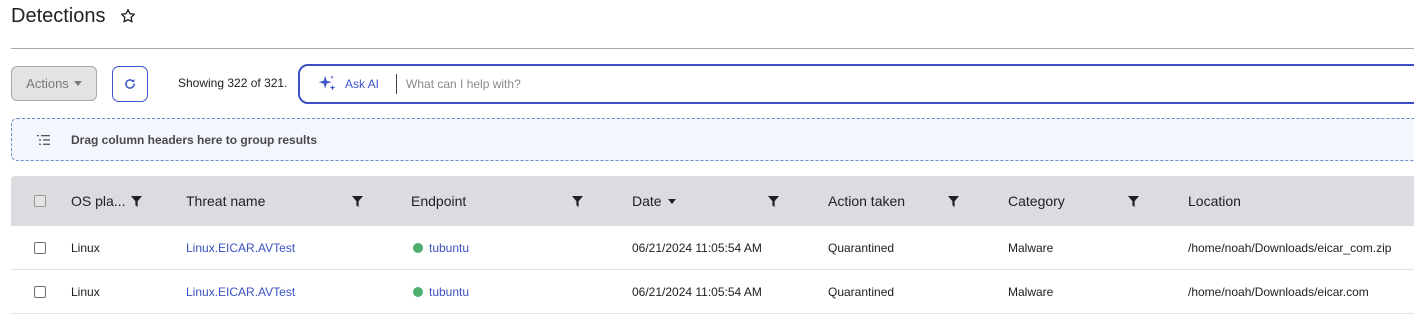 This screenshot has height=314, width=1414. I want to click on actions-button-label: Actions, so click(47, 83).